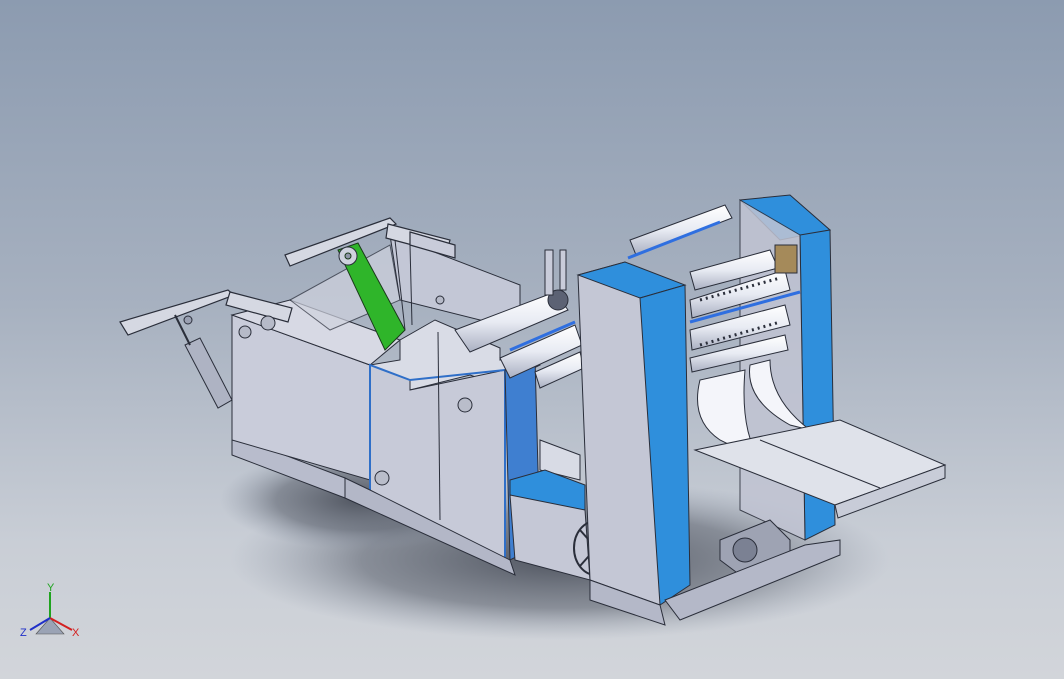 This screenshot has width=1064, height=679. Describe the element at coordinates (382, 478) in the screenshot. I see `housing-knob-lower` at that location.